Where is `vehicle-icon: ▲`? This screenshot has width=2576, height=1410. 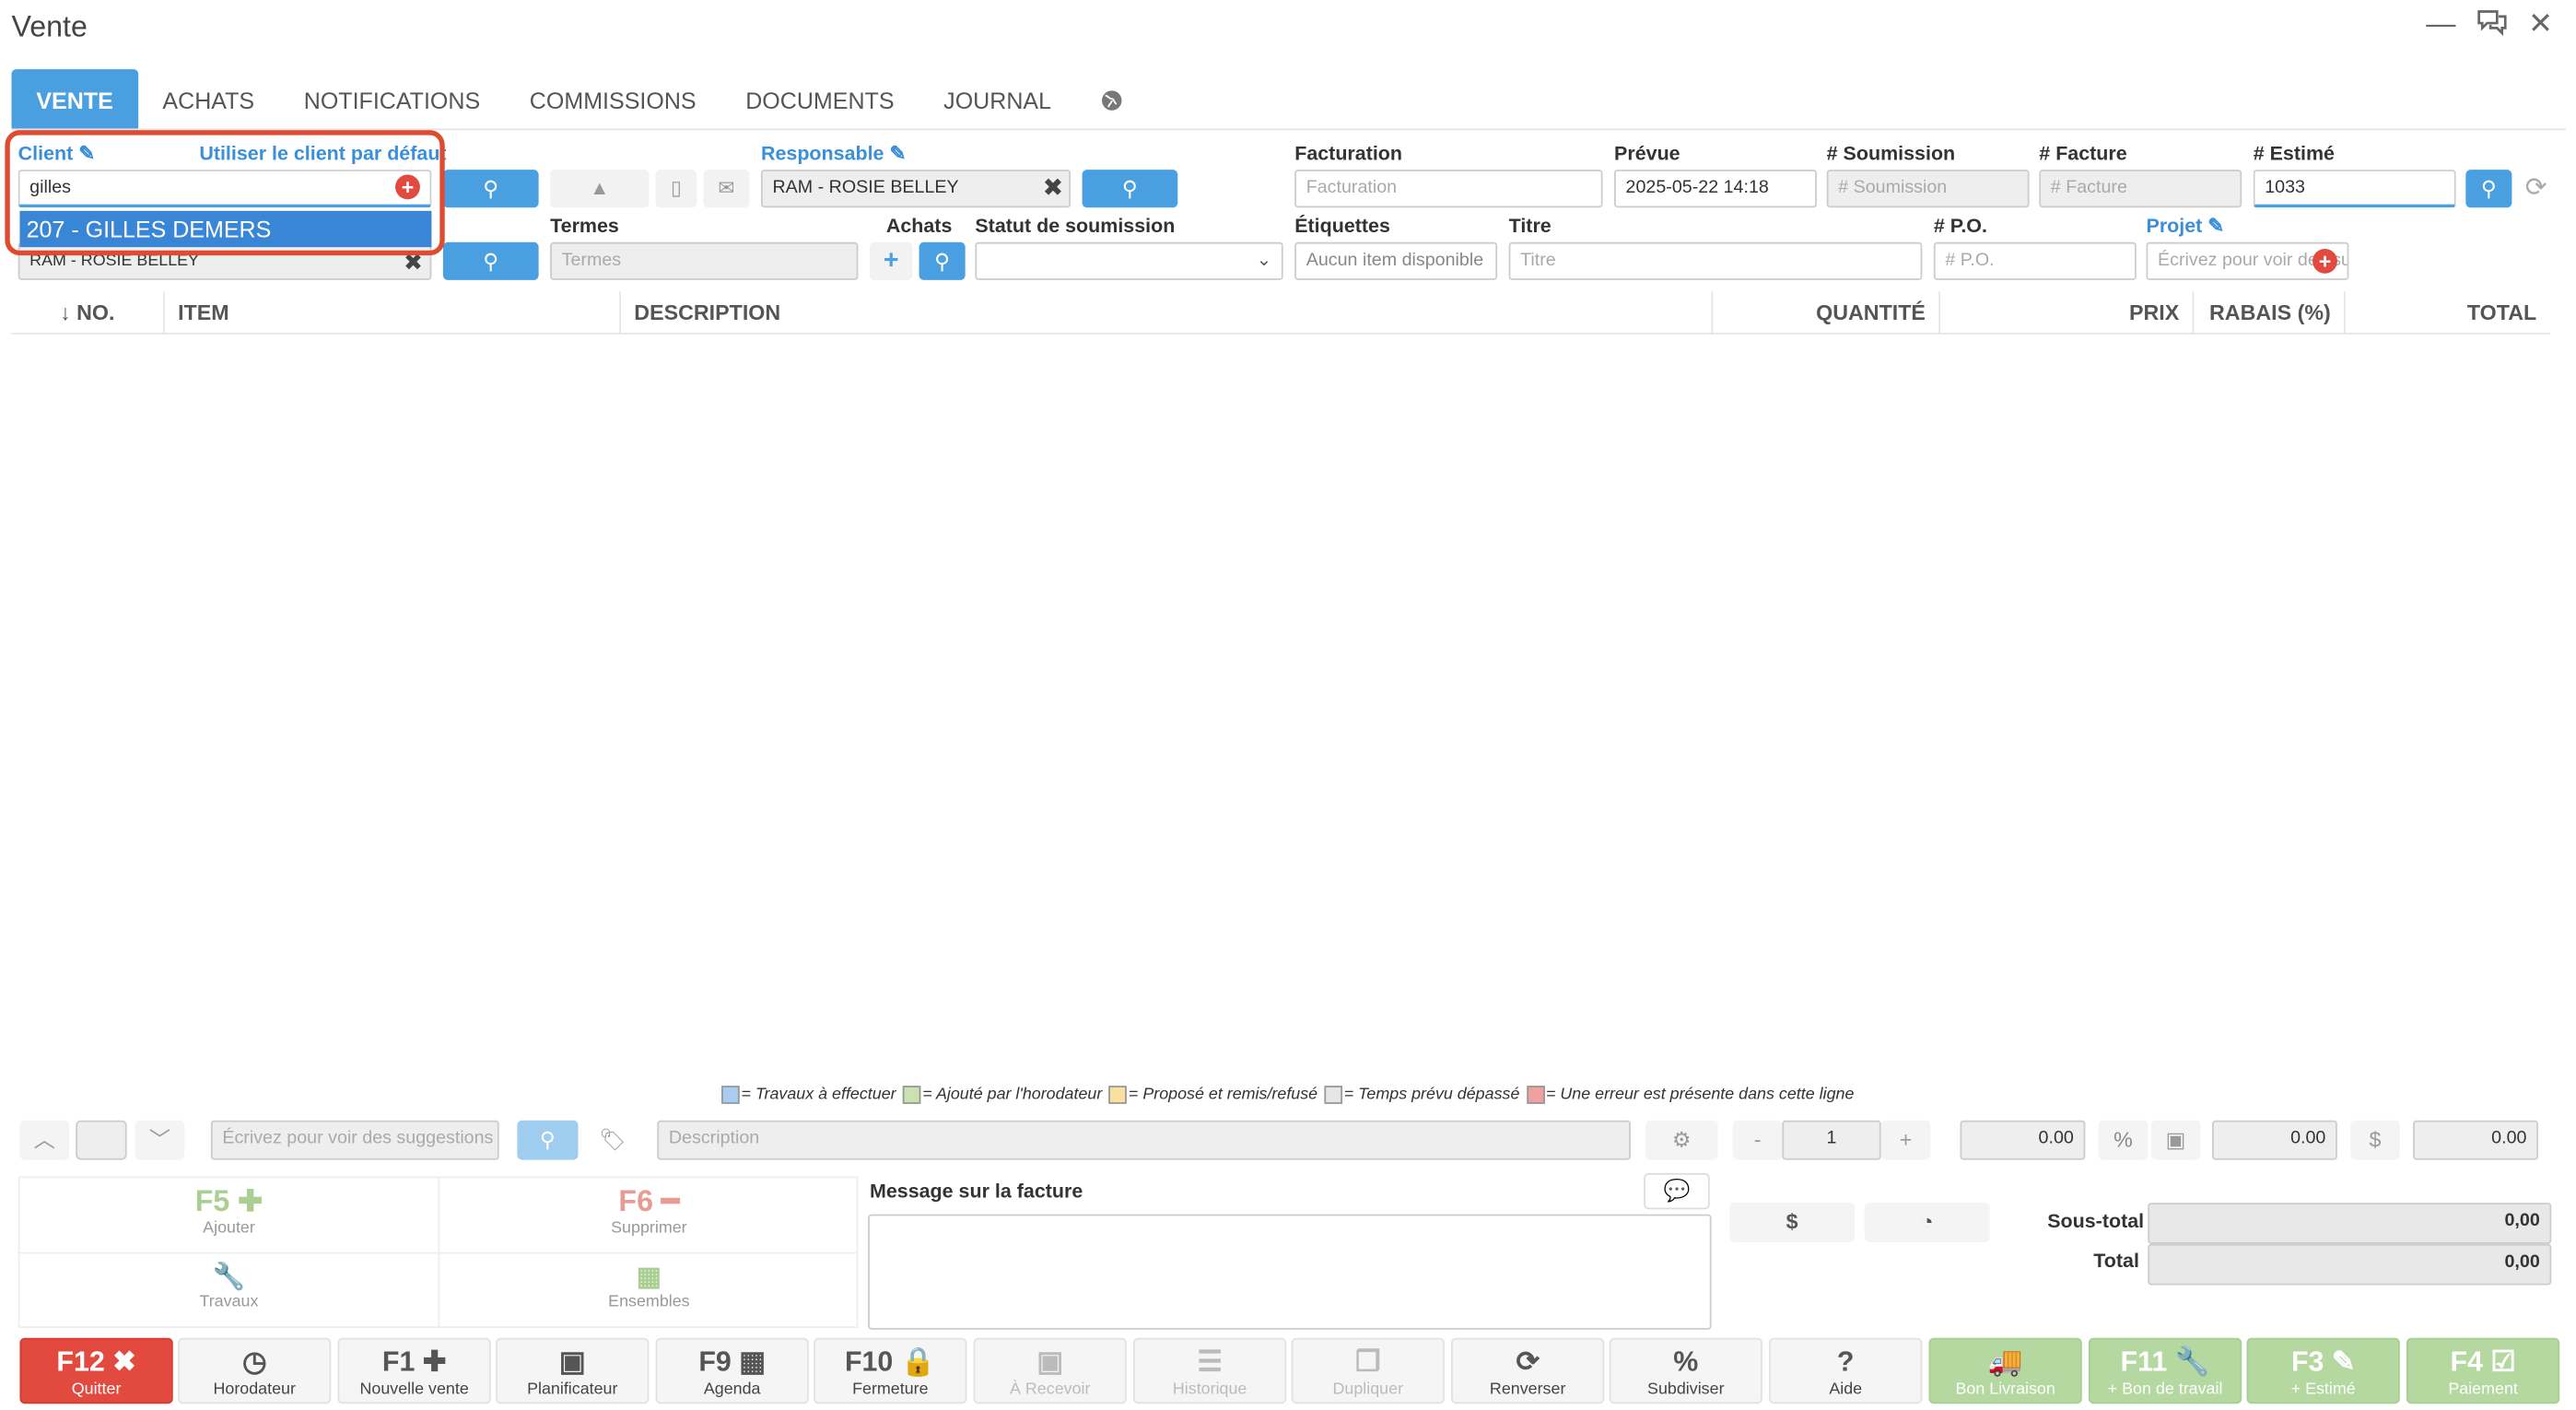 vehicle-icon: ▲ is located at coordinates (600, 189).